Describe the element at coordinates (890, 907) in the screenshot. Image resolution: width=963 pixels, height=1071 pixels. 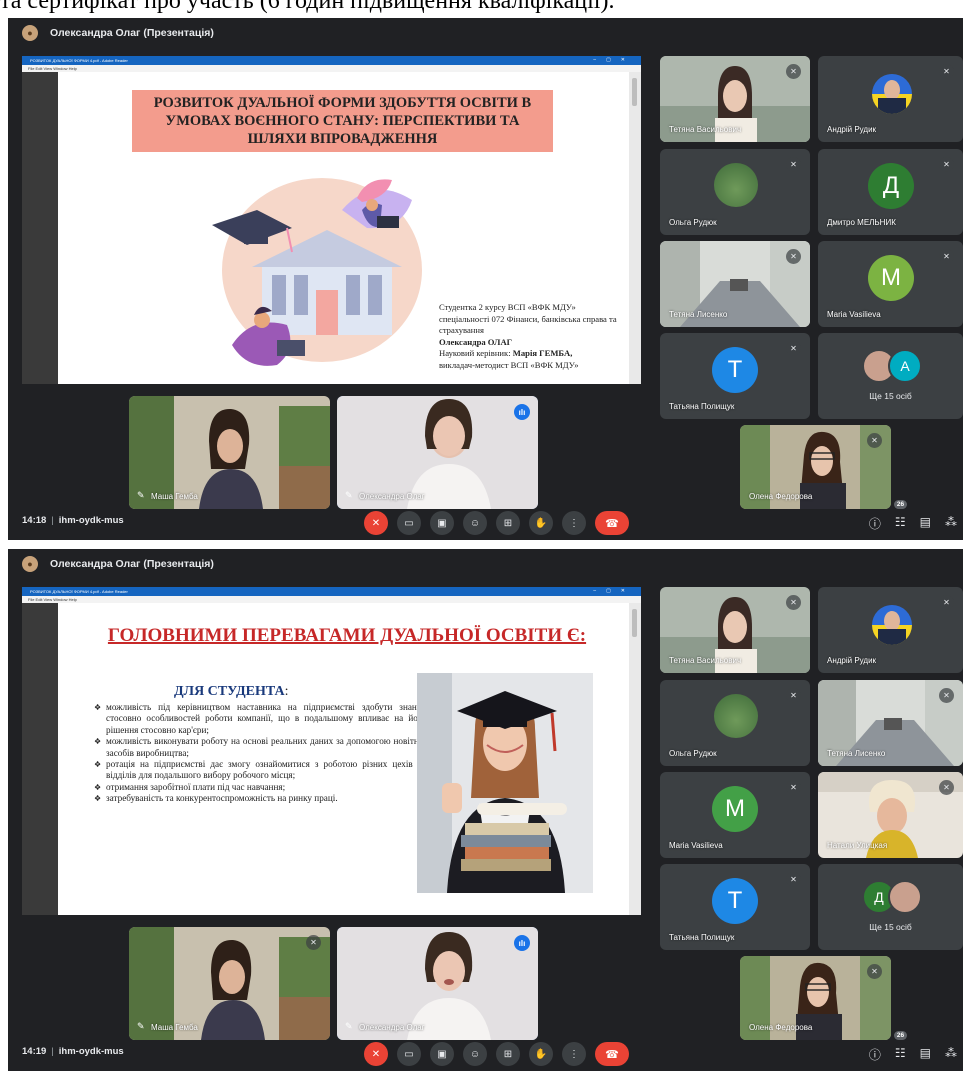
I see `more-participants-tile: Д Ще 15 осіб` at that location.